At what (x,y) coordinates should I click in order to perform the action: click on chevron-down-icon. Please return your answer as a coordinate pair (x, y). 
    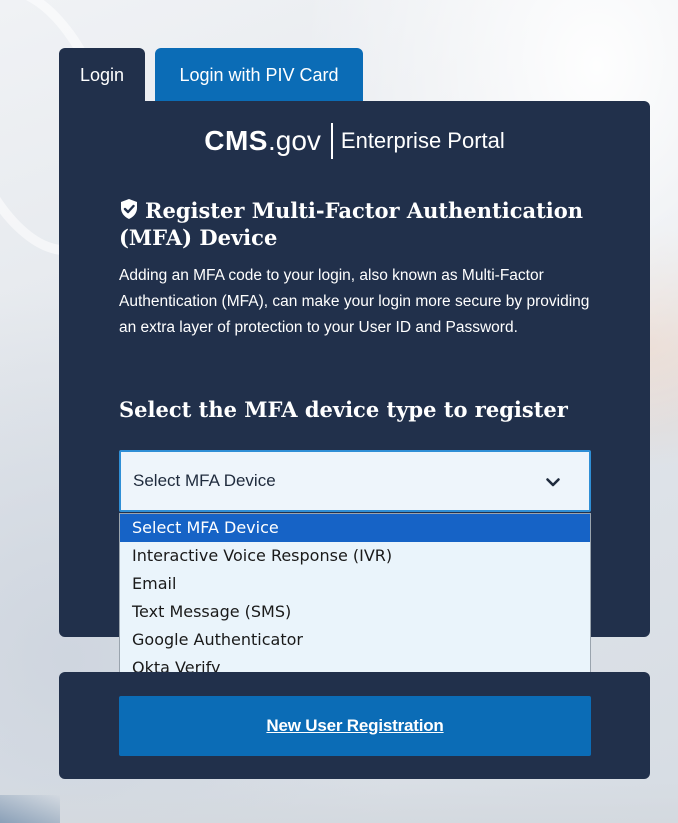
    Looking at the image, I should click on (553, 482).